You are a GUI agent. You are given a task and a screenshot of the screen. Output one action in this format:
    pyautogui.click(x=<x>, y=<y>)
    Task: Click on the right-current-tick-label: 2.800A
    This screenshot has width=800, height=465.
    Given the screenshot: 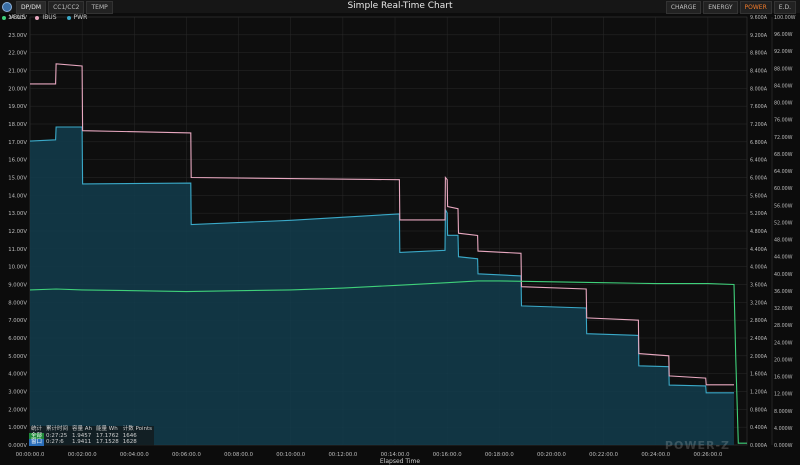 What is the action you would take?
    pyautogui.click(x=759, y=321)
    